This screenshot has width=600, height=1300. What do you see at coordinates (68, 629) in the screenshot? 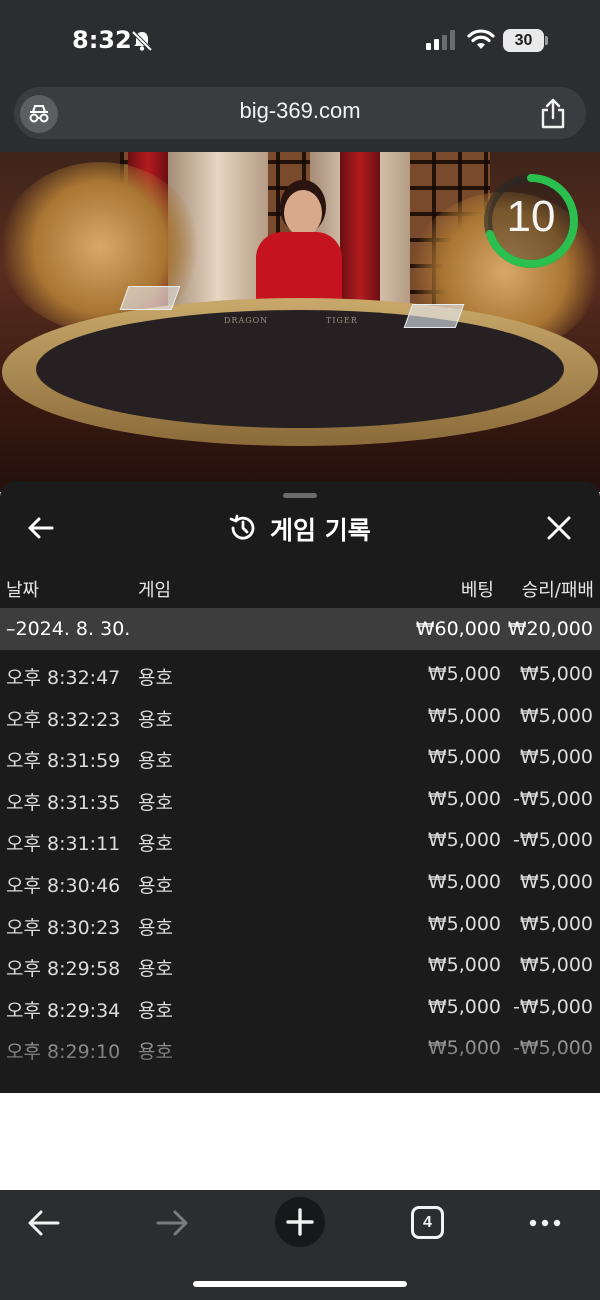
I see `group-date: –2024. 8. 30.` at bounding box center [68, 629].